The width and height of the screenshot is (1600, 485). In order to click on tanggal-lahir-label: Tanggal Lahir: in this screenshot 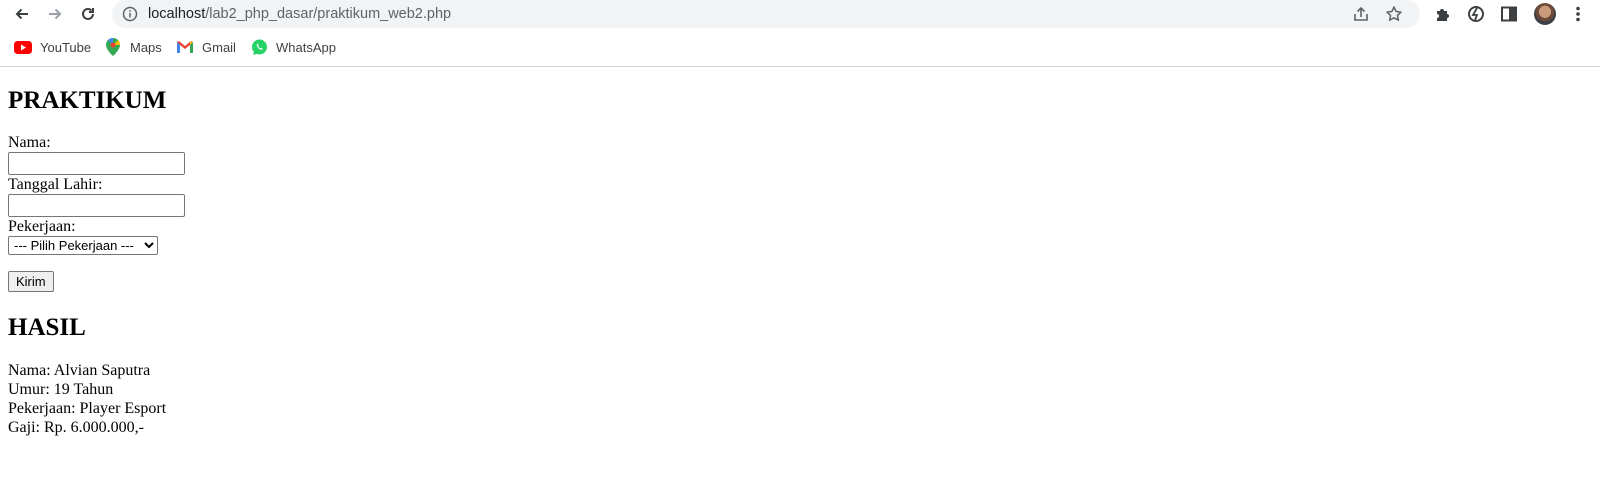, I will do `click(55, 184)`.